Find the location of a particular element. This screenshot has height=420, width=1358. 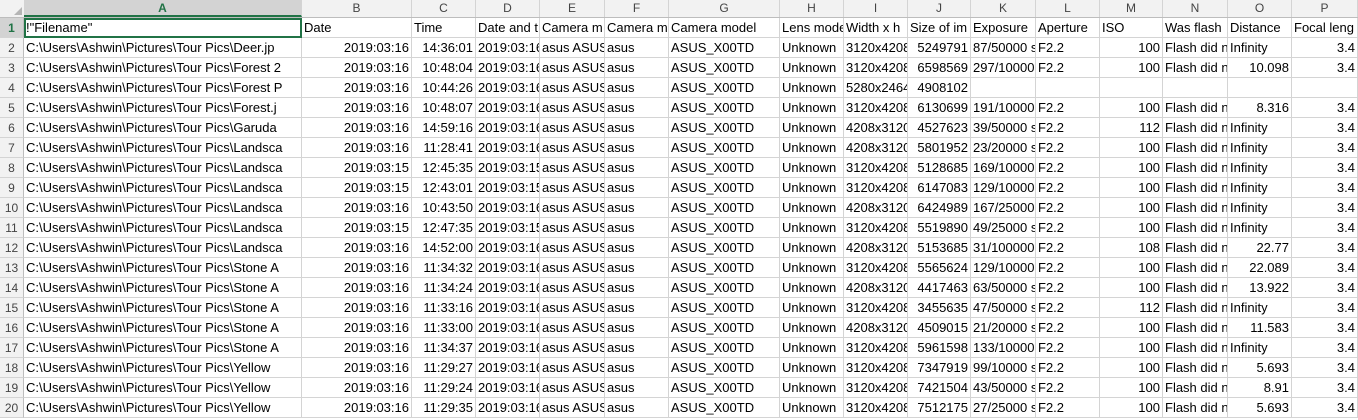

cell-b1: Date is located at coordinates (357, 28).